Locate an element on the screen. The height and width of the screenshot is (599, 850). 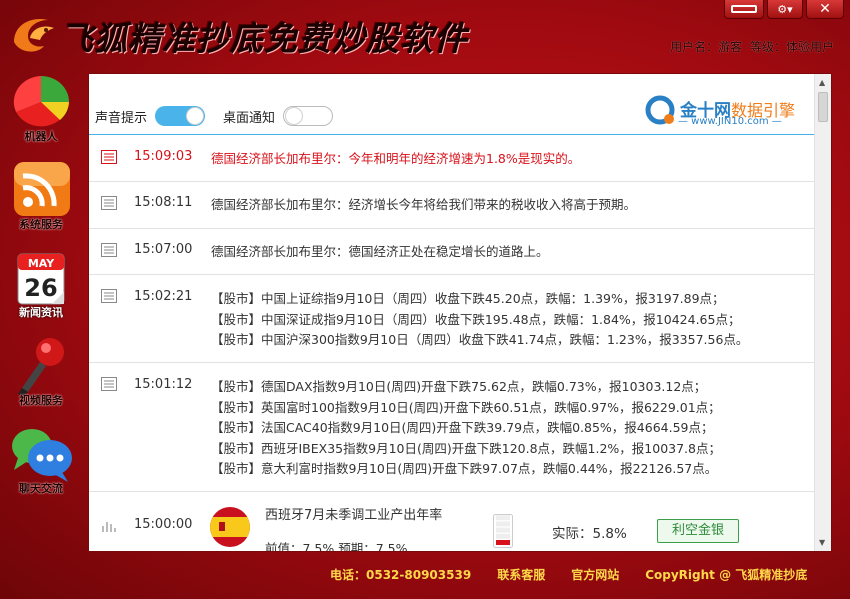
level-label: 等级： is located at coordinates (767, 47).